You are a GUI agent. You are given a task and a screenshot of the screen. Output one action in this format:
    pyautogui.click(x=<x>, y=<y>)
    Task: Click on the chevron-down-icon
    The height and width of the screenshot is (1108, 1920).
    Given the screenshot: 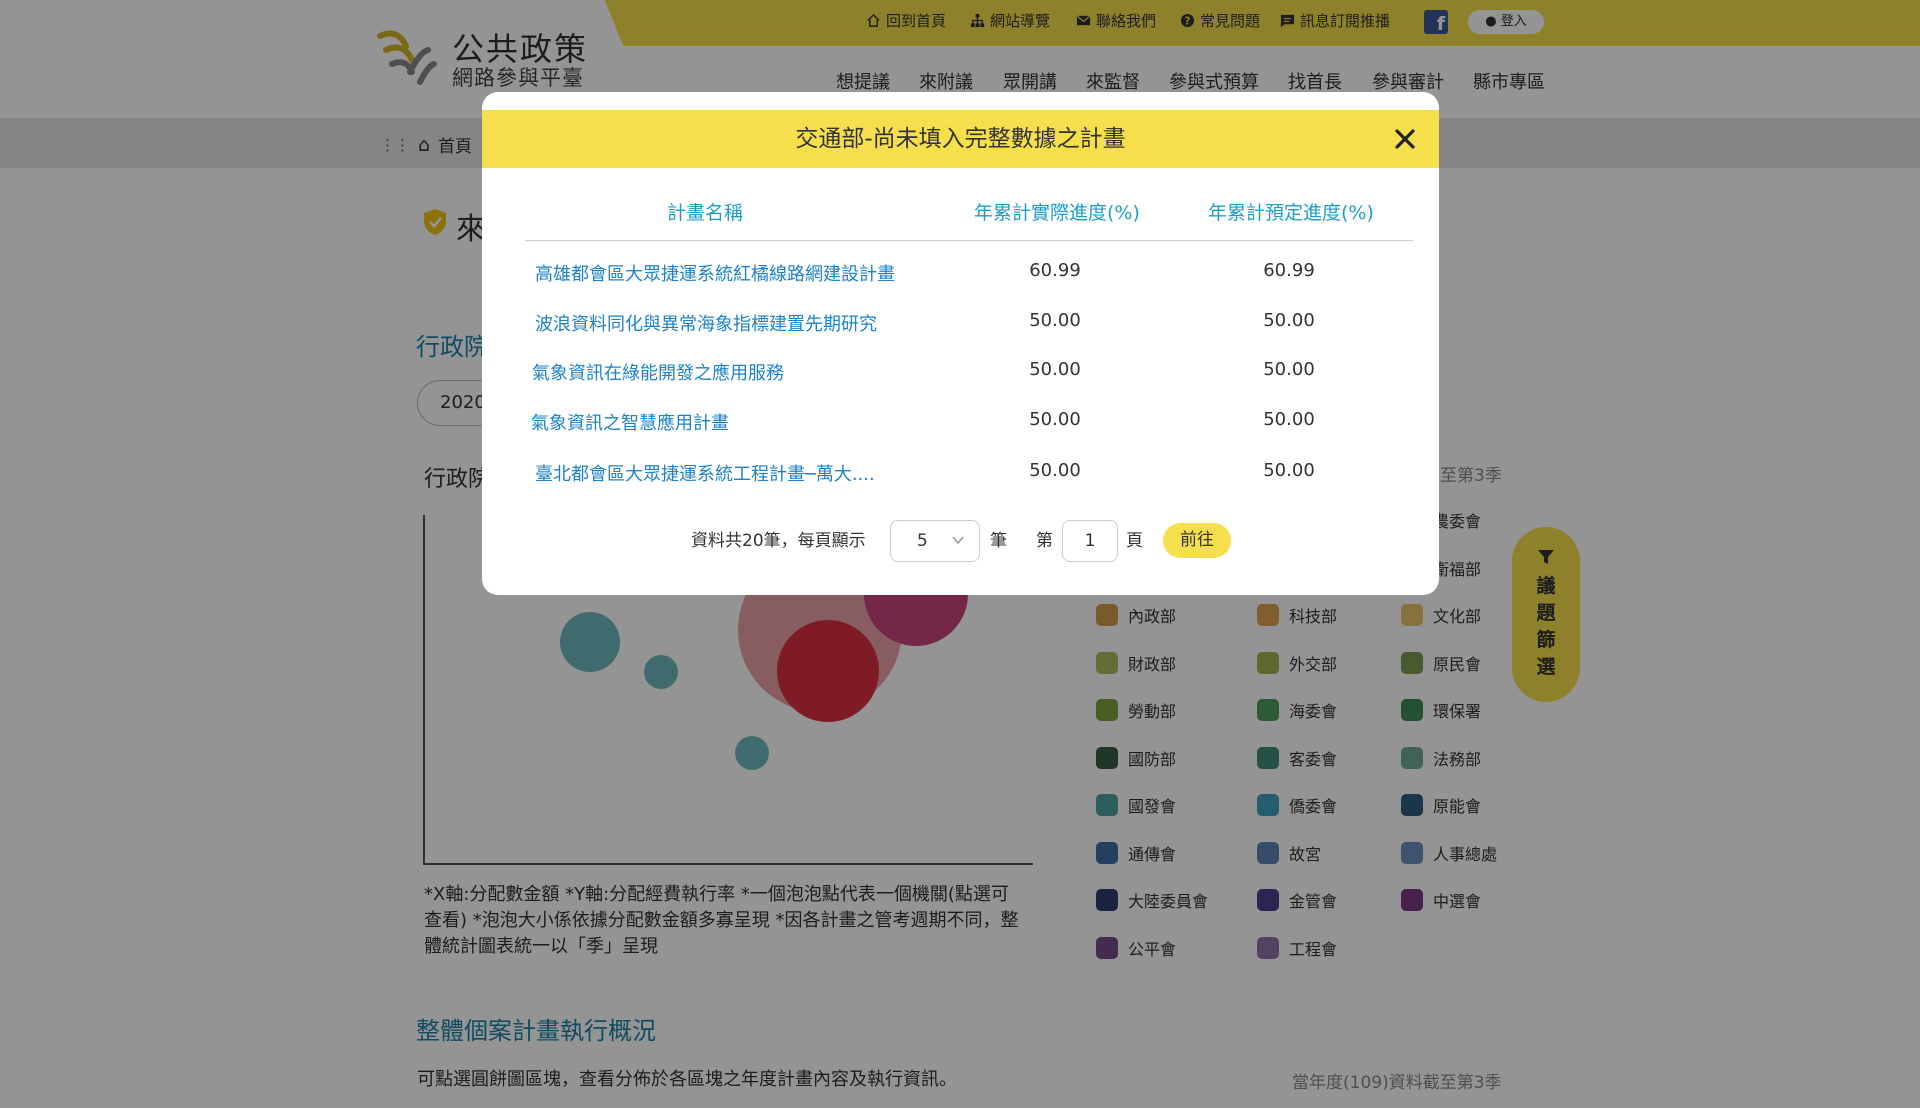 What is the action you would take?
    pyautogui.click(x=958, y=540)
    